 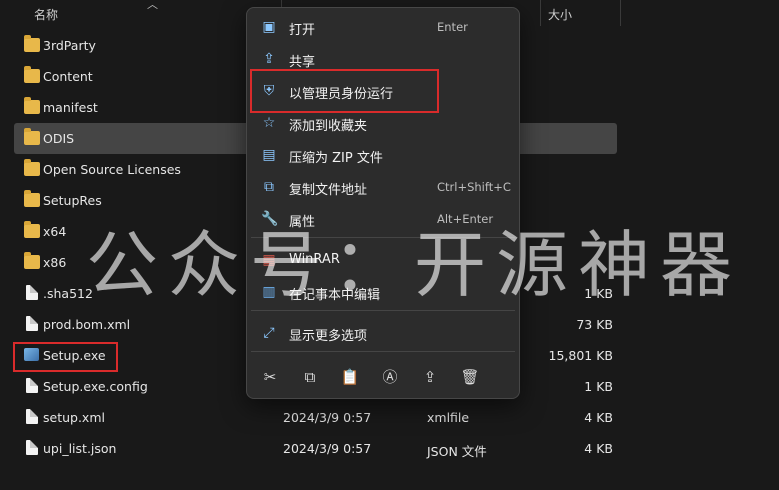 I want to click on file-name: upi_list.json, so click(x=80, y=448).